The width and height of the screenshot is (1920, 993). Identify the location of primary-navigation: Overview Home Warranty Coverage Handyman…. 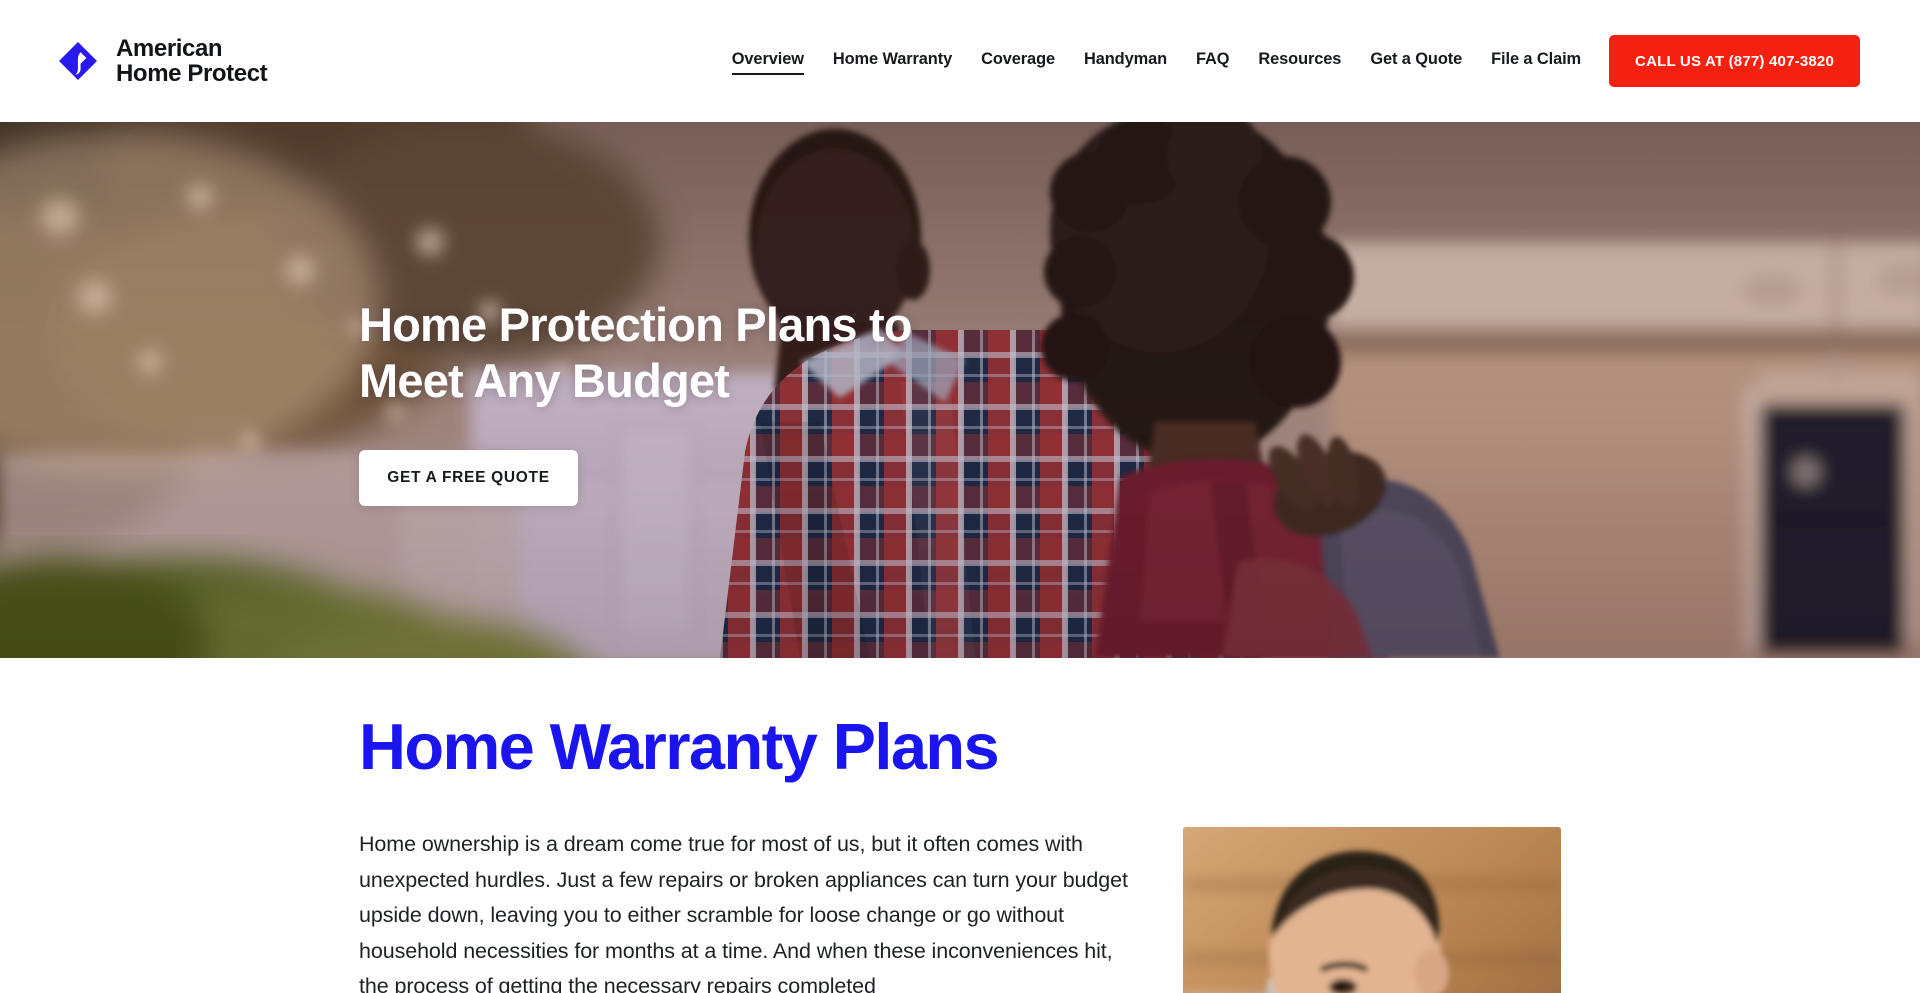
(1156, 62).